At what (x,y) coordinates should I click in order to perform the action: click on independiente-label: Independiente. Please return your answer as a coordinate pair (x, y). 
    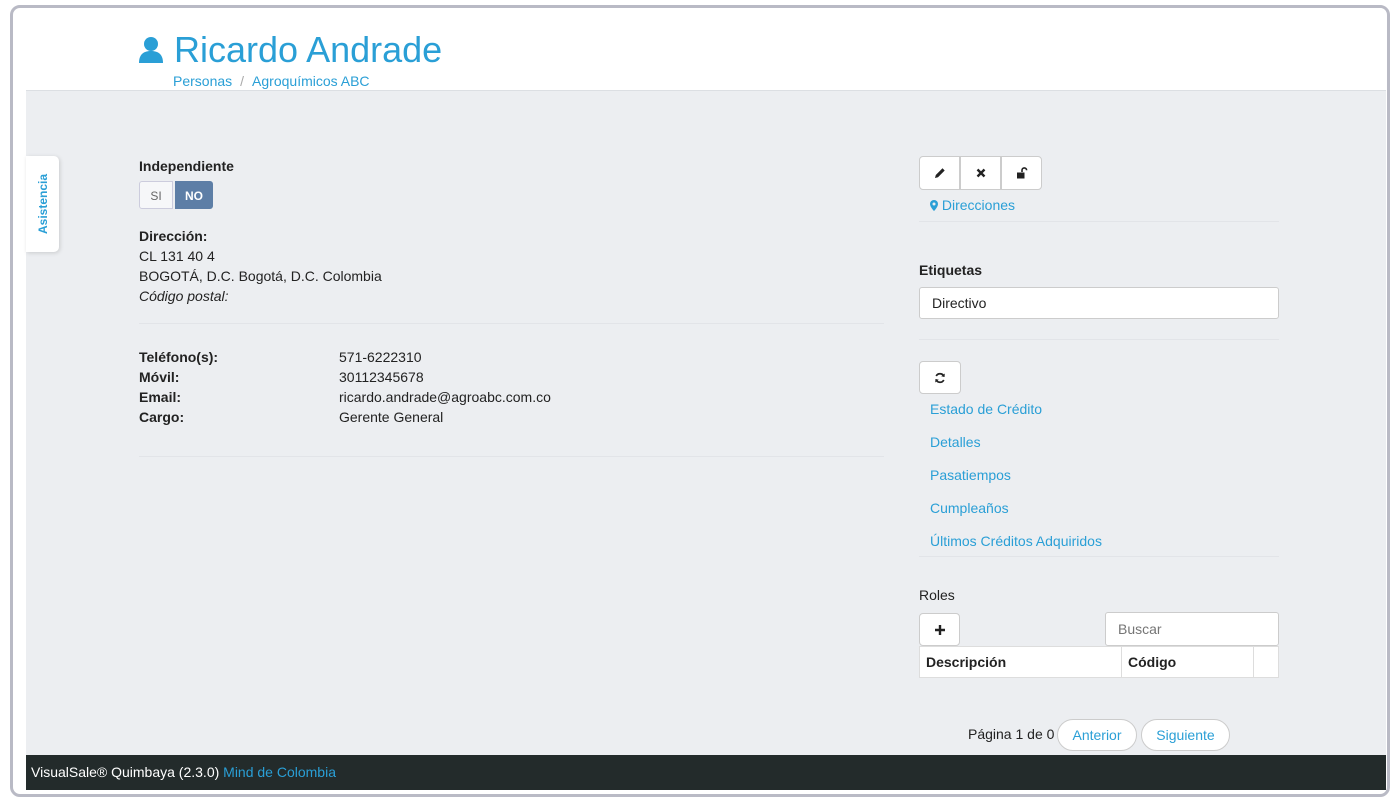
    Looking at the image, I should click on (186, 166).